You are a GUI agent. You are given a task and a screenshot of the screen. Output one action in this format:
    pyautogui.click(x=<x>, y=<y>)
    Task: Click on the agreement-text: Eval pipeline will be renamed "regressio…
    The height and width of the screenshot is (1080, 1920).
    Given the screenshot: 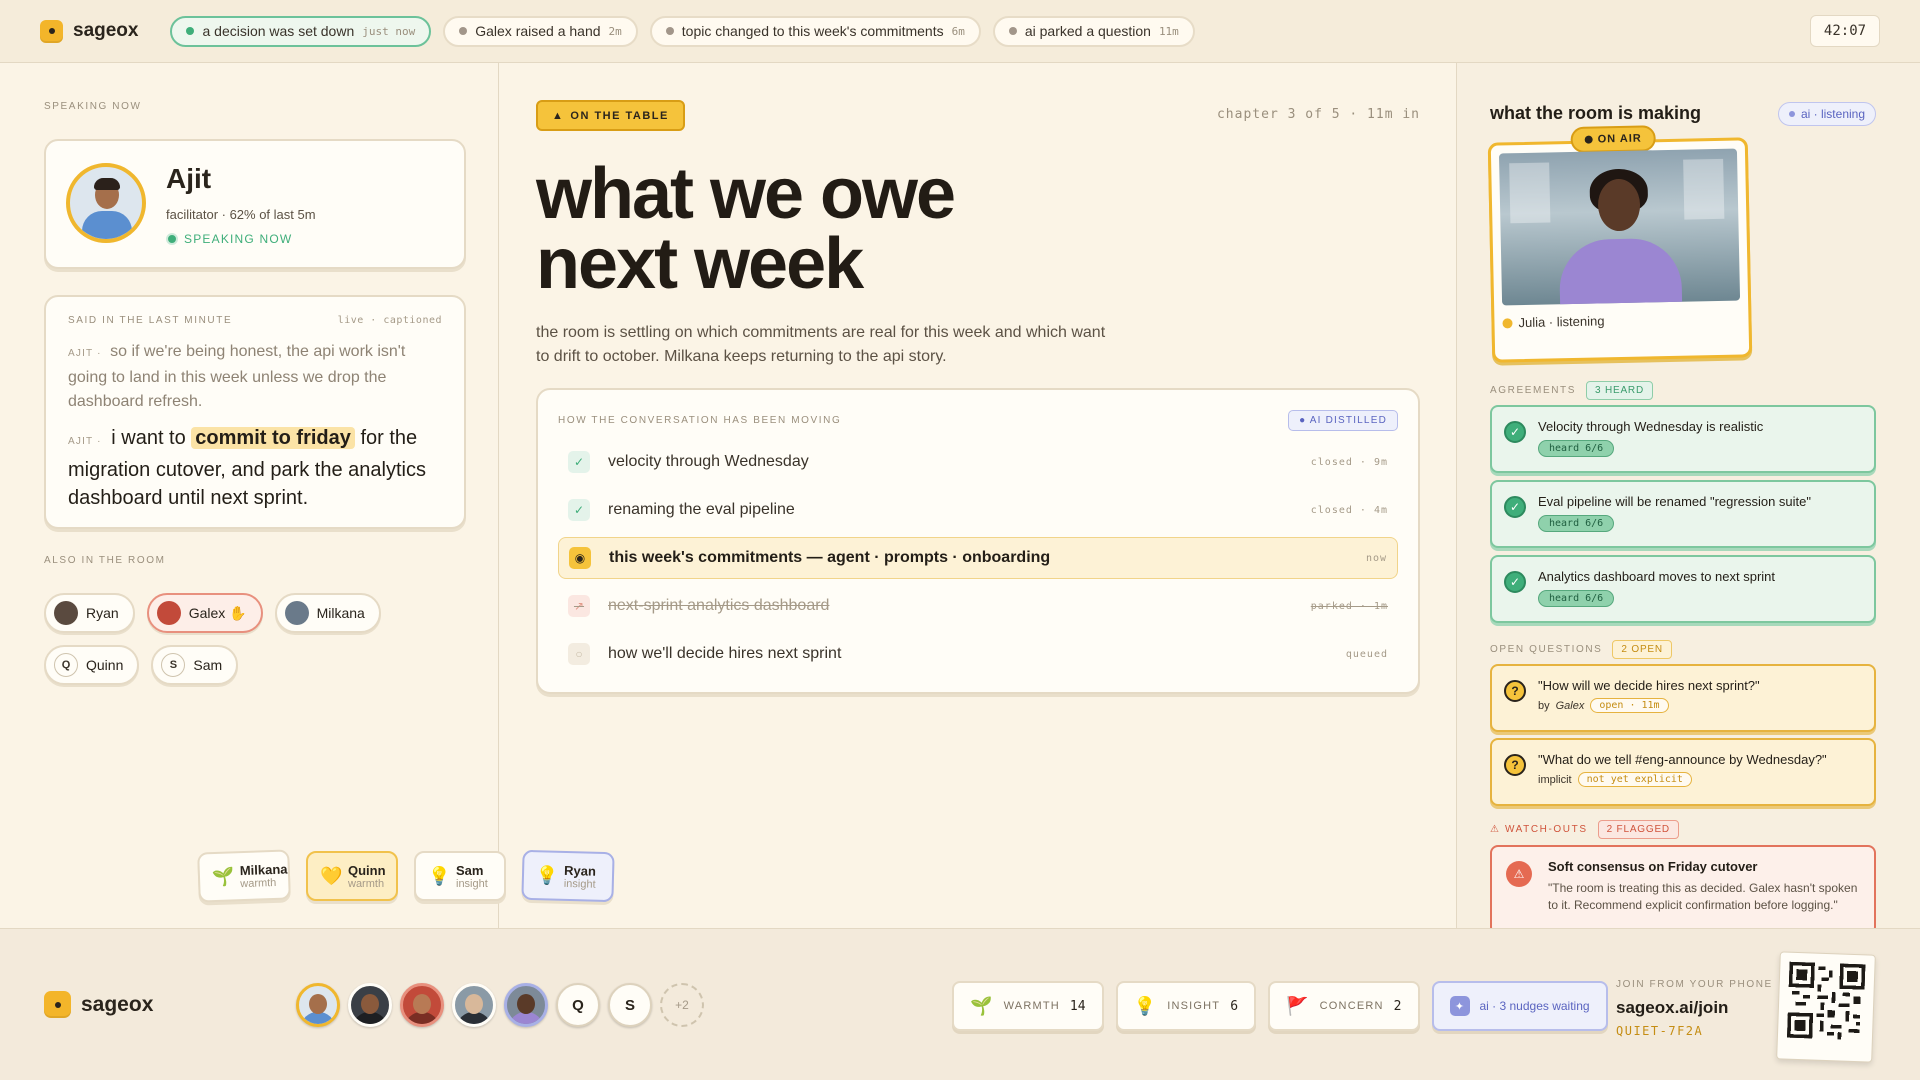 What is the action you would take?
    pyautogui.click(x=1674, y=501)
    